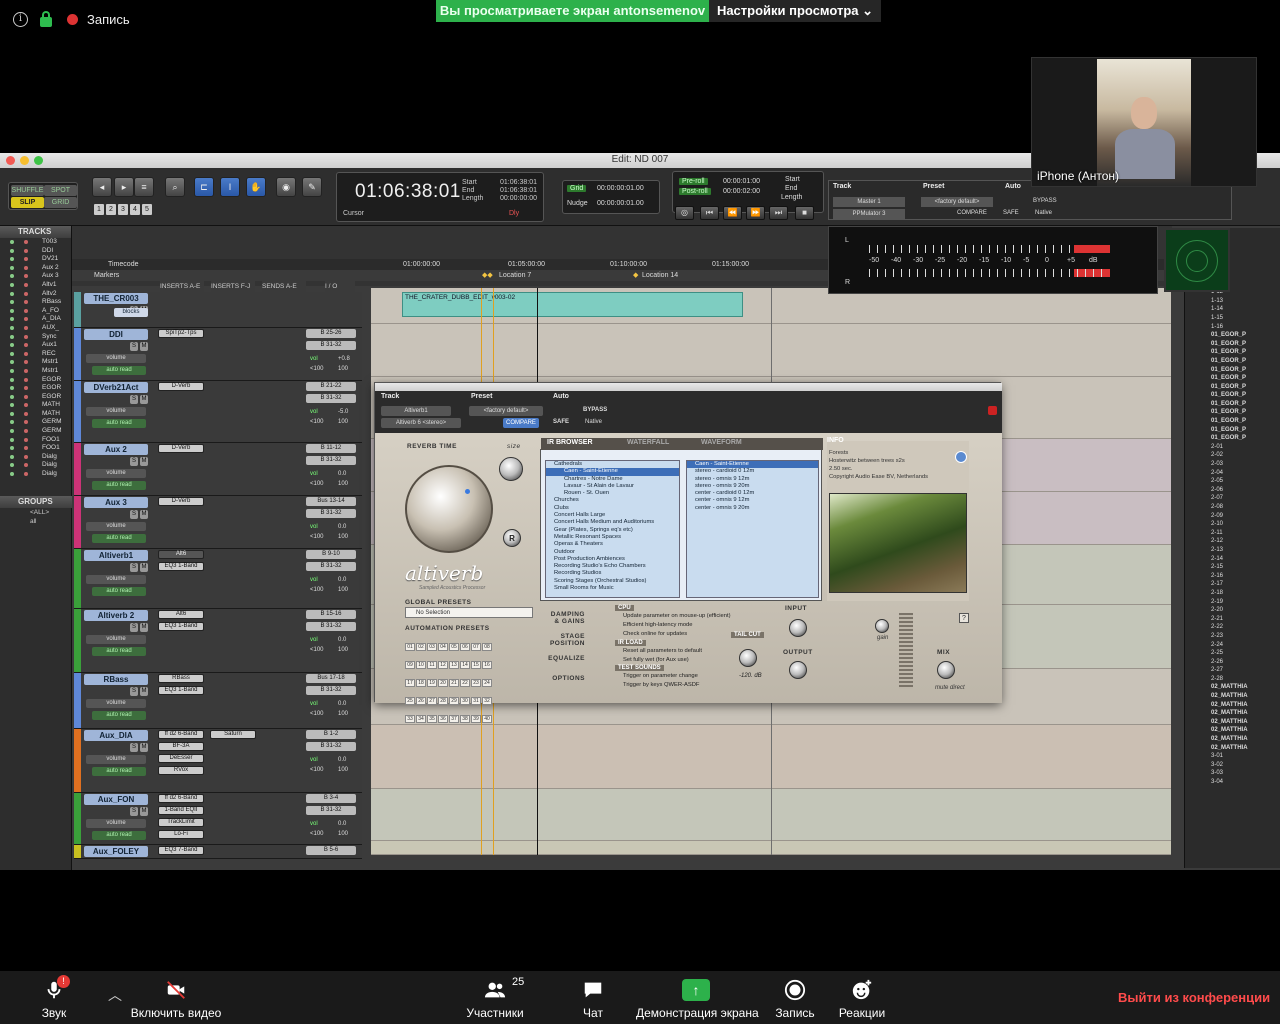 Image resolution: width=1280 pixels, height=1024 pixels. Describe the element at coordinates (612, 522) in the screenshot. I see `ir-category-item: Concert Halls Medium and Auditoriums` at that location.